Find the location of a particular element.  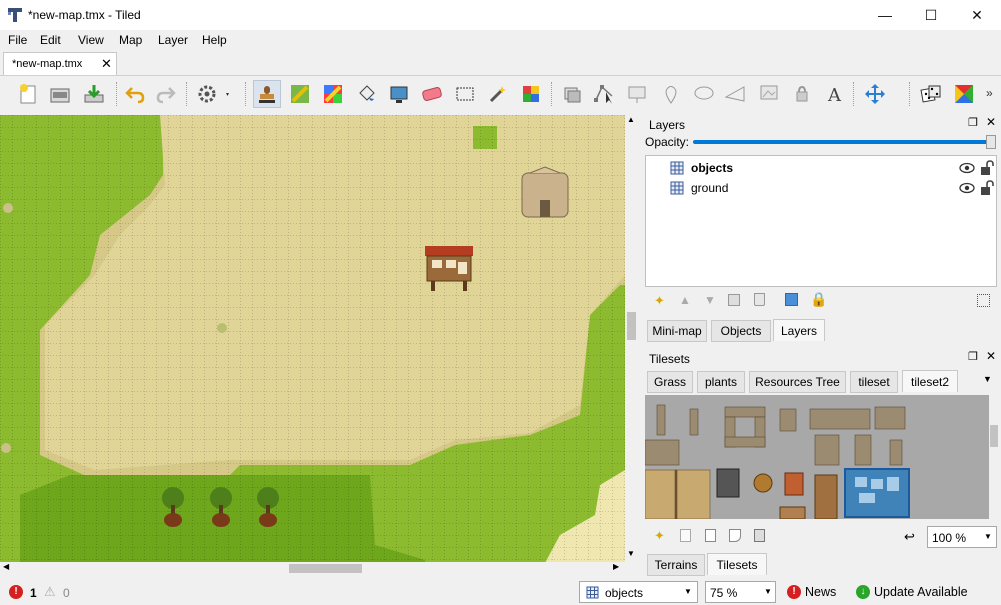

stamp-brush-icon is located at coordinates (267, 94).